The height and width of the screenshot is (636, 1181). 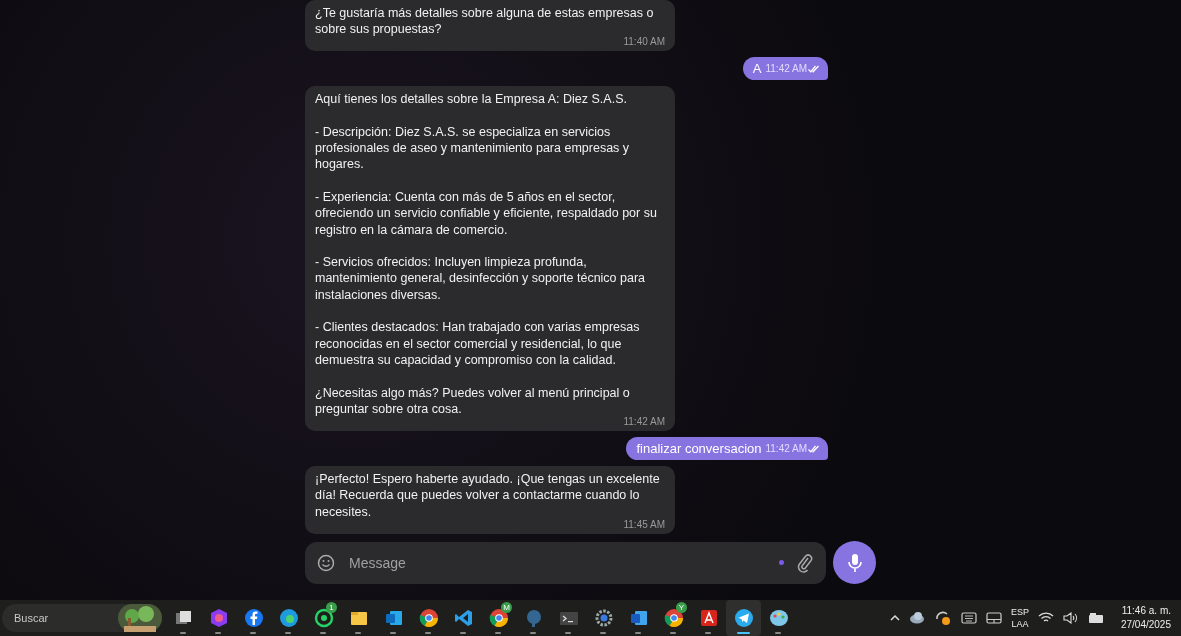 I want to click on message-text: ¿Te gustaría más detalles sobre alguna de estas empresas o sobre sus propuestas?, so click(x=484, y=20).